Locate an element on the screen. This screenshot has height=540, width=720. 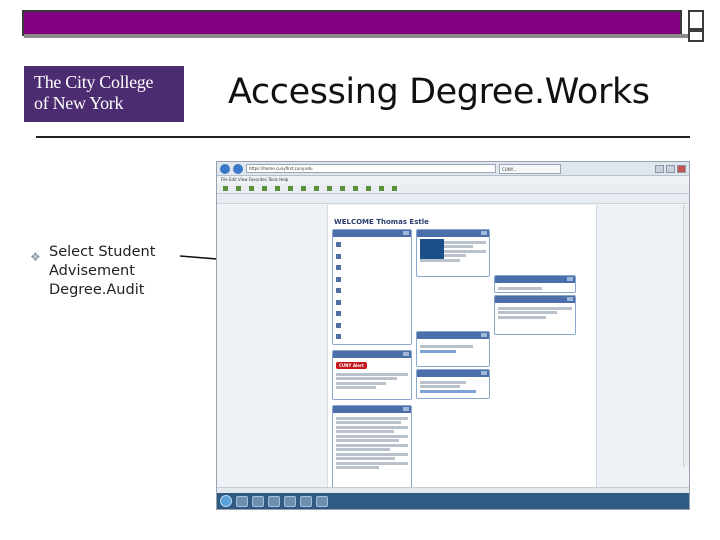
bullet-text: Select Student Advisement Degree.Audit is located at coordinates (102, 271).